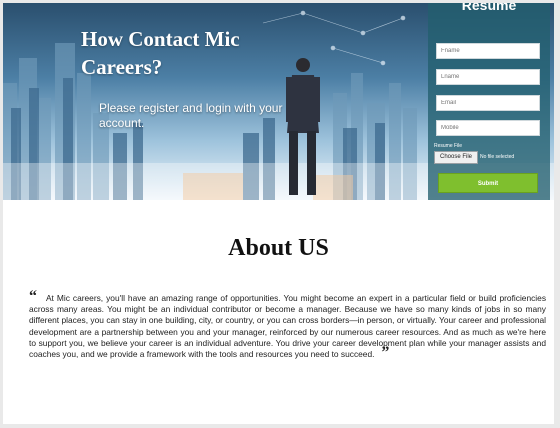  I want to click on resume-title: Resume, so click(489, 8).